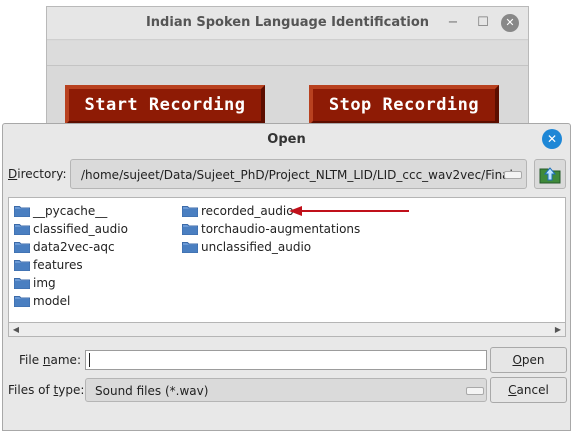  I want to click on filetype-combo: Sound files (*.wav), so click(286, 390).